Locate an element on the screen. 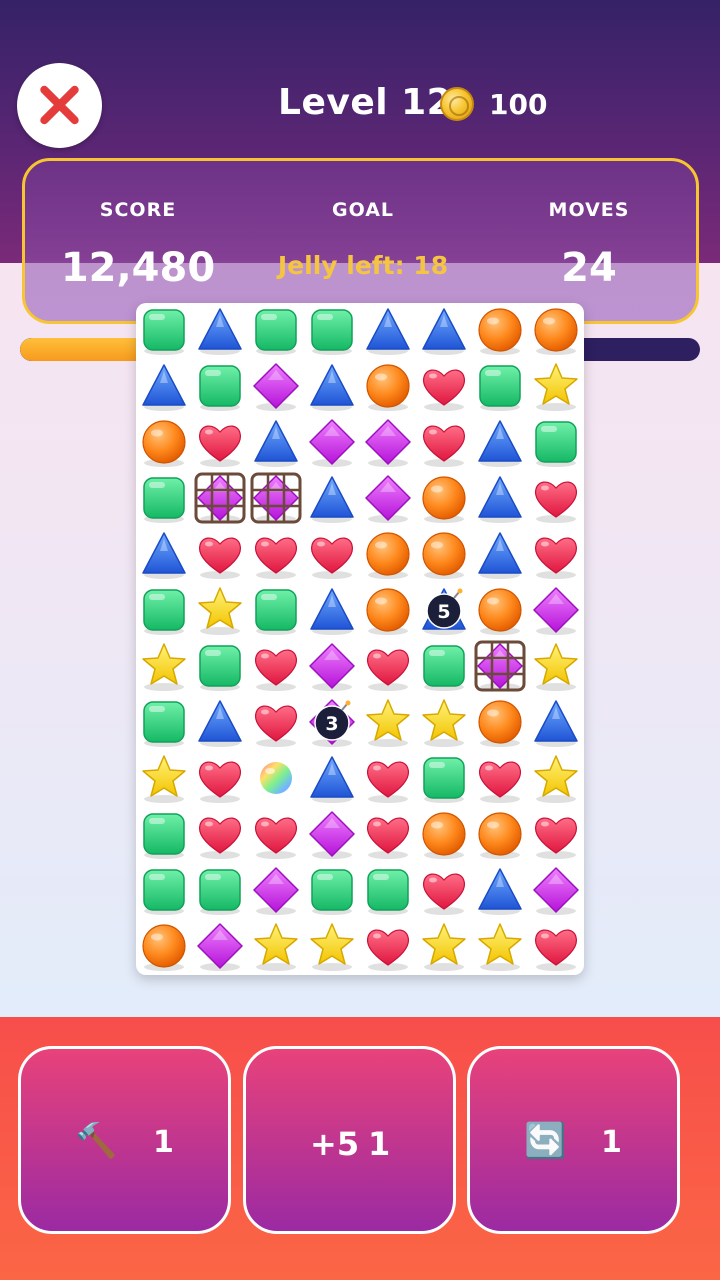  hammer-booster-button: 🔨 1 is located at coordinates (124, 1140).